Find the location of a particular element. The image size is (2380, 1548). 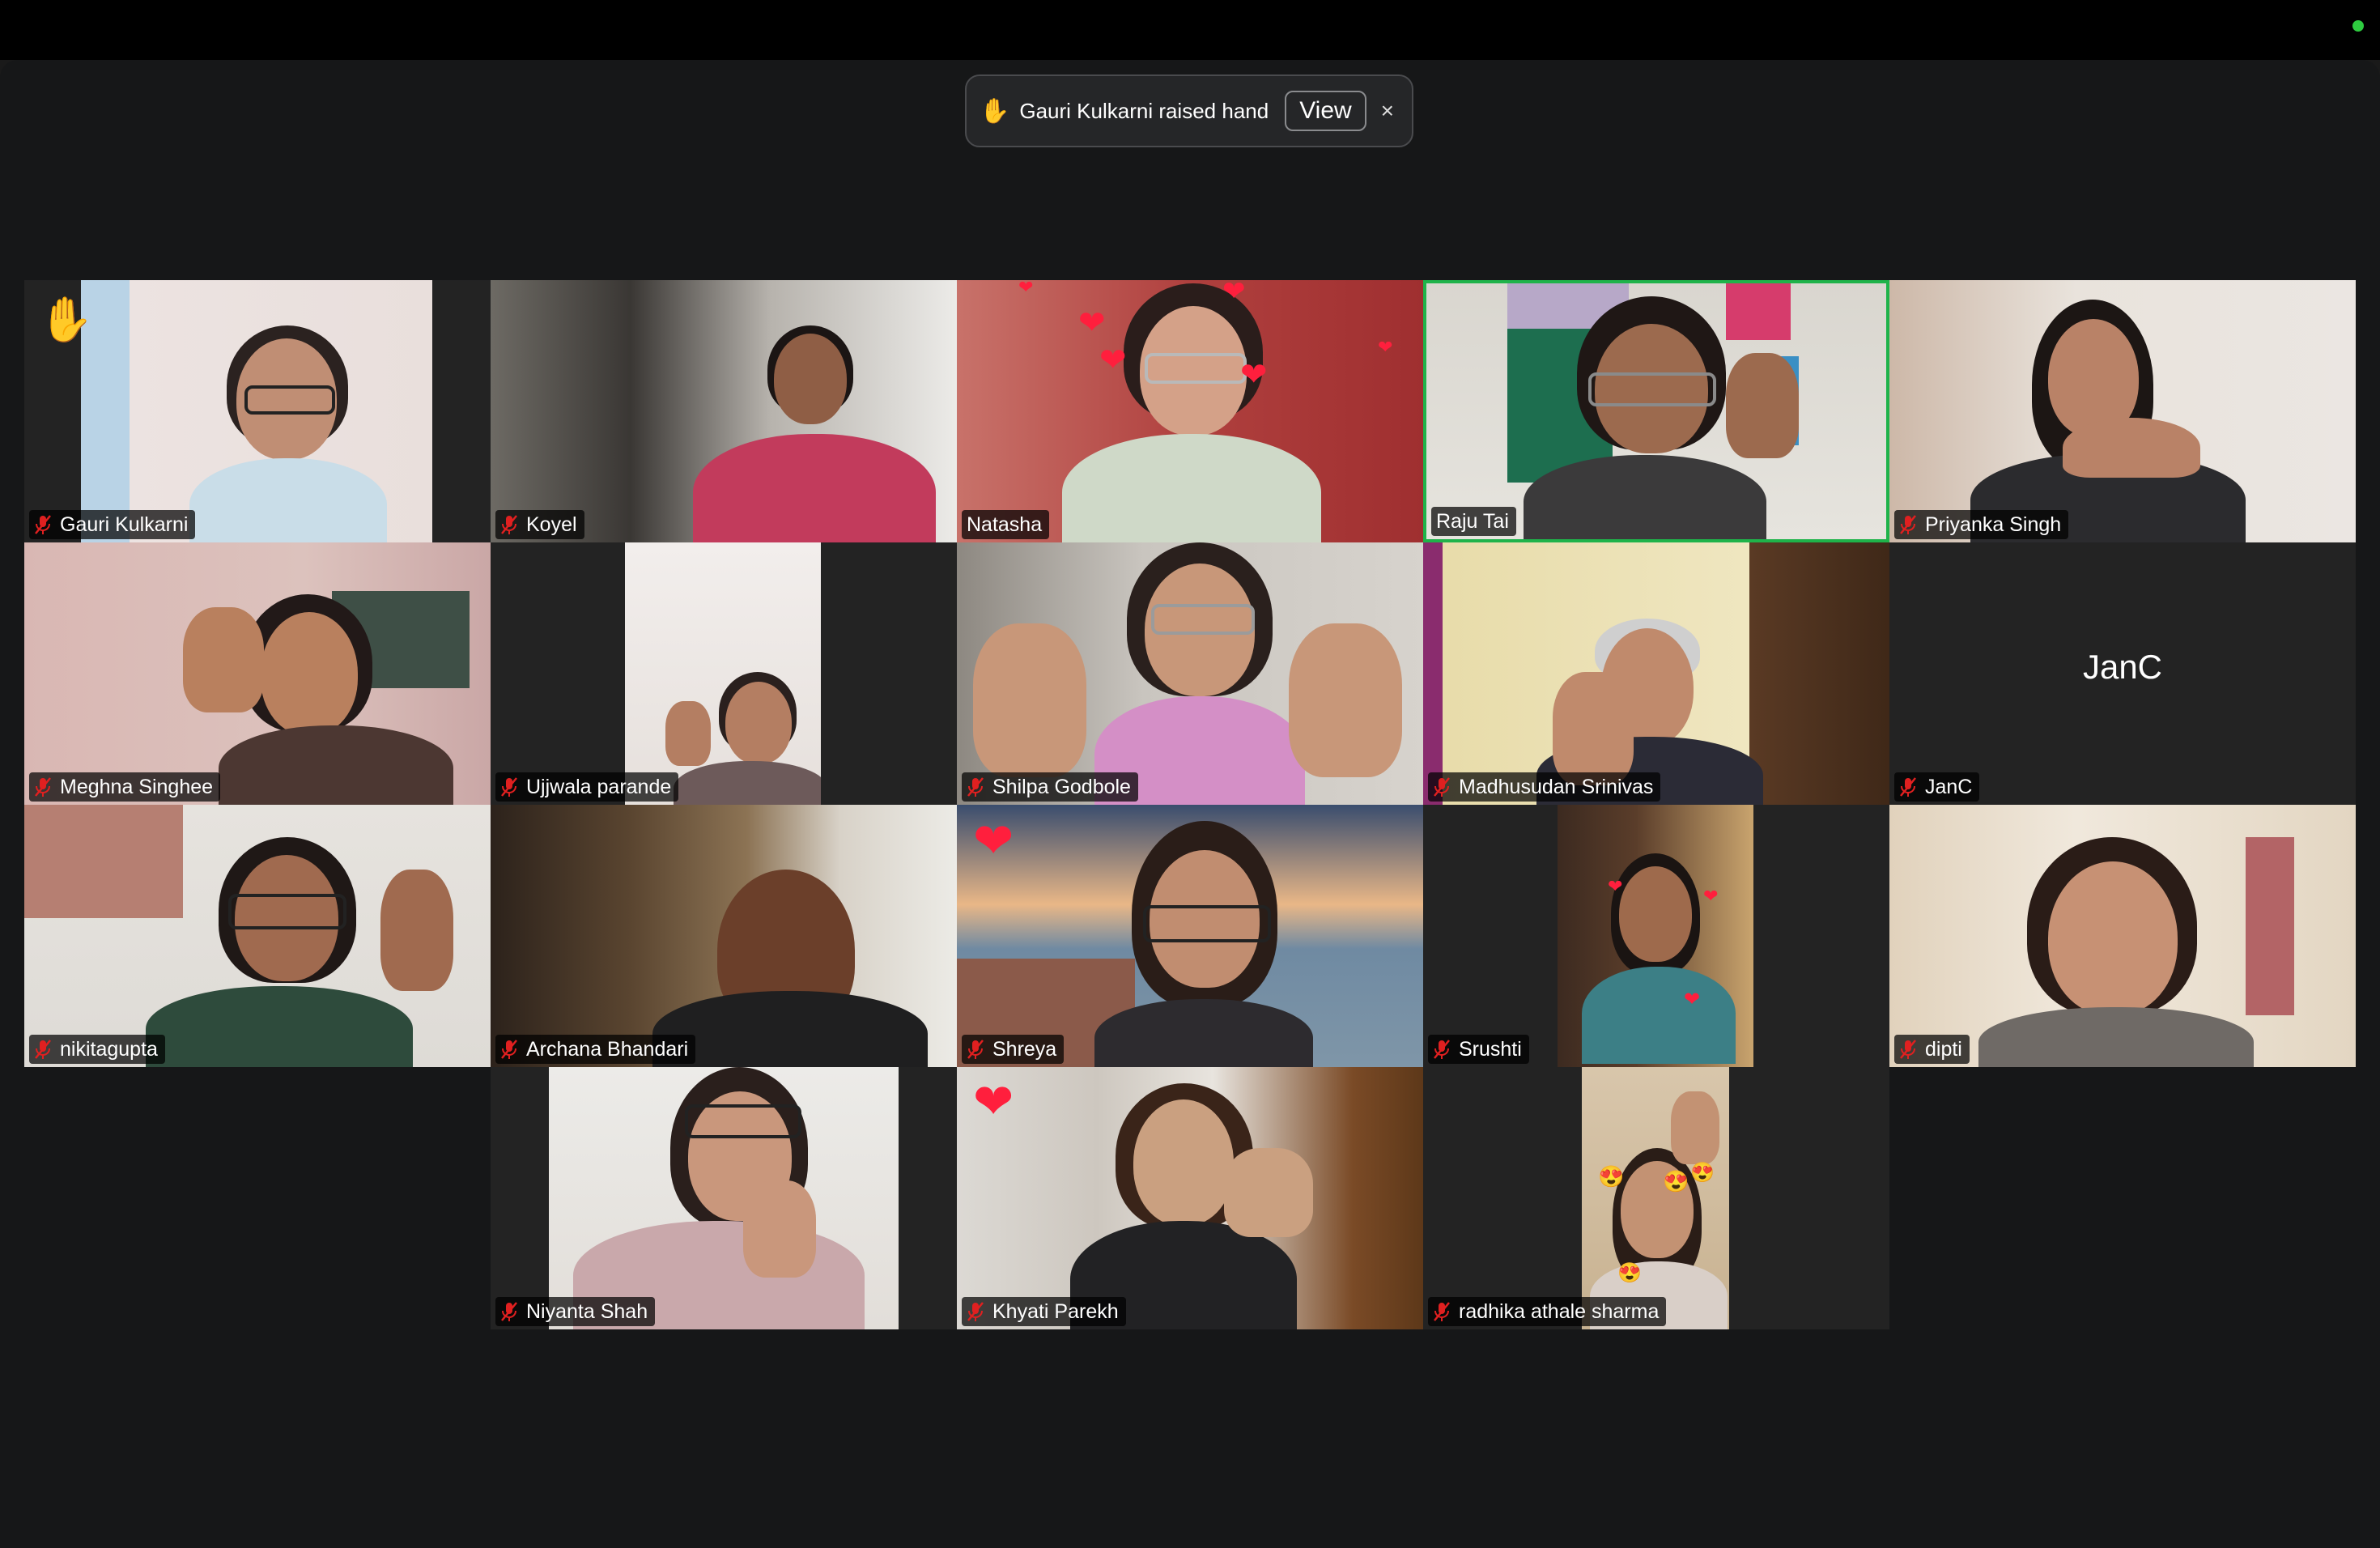

participant-name-tag: Niyanta Shah is located at coordinates (576, 1311).